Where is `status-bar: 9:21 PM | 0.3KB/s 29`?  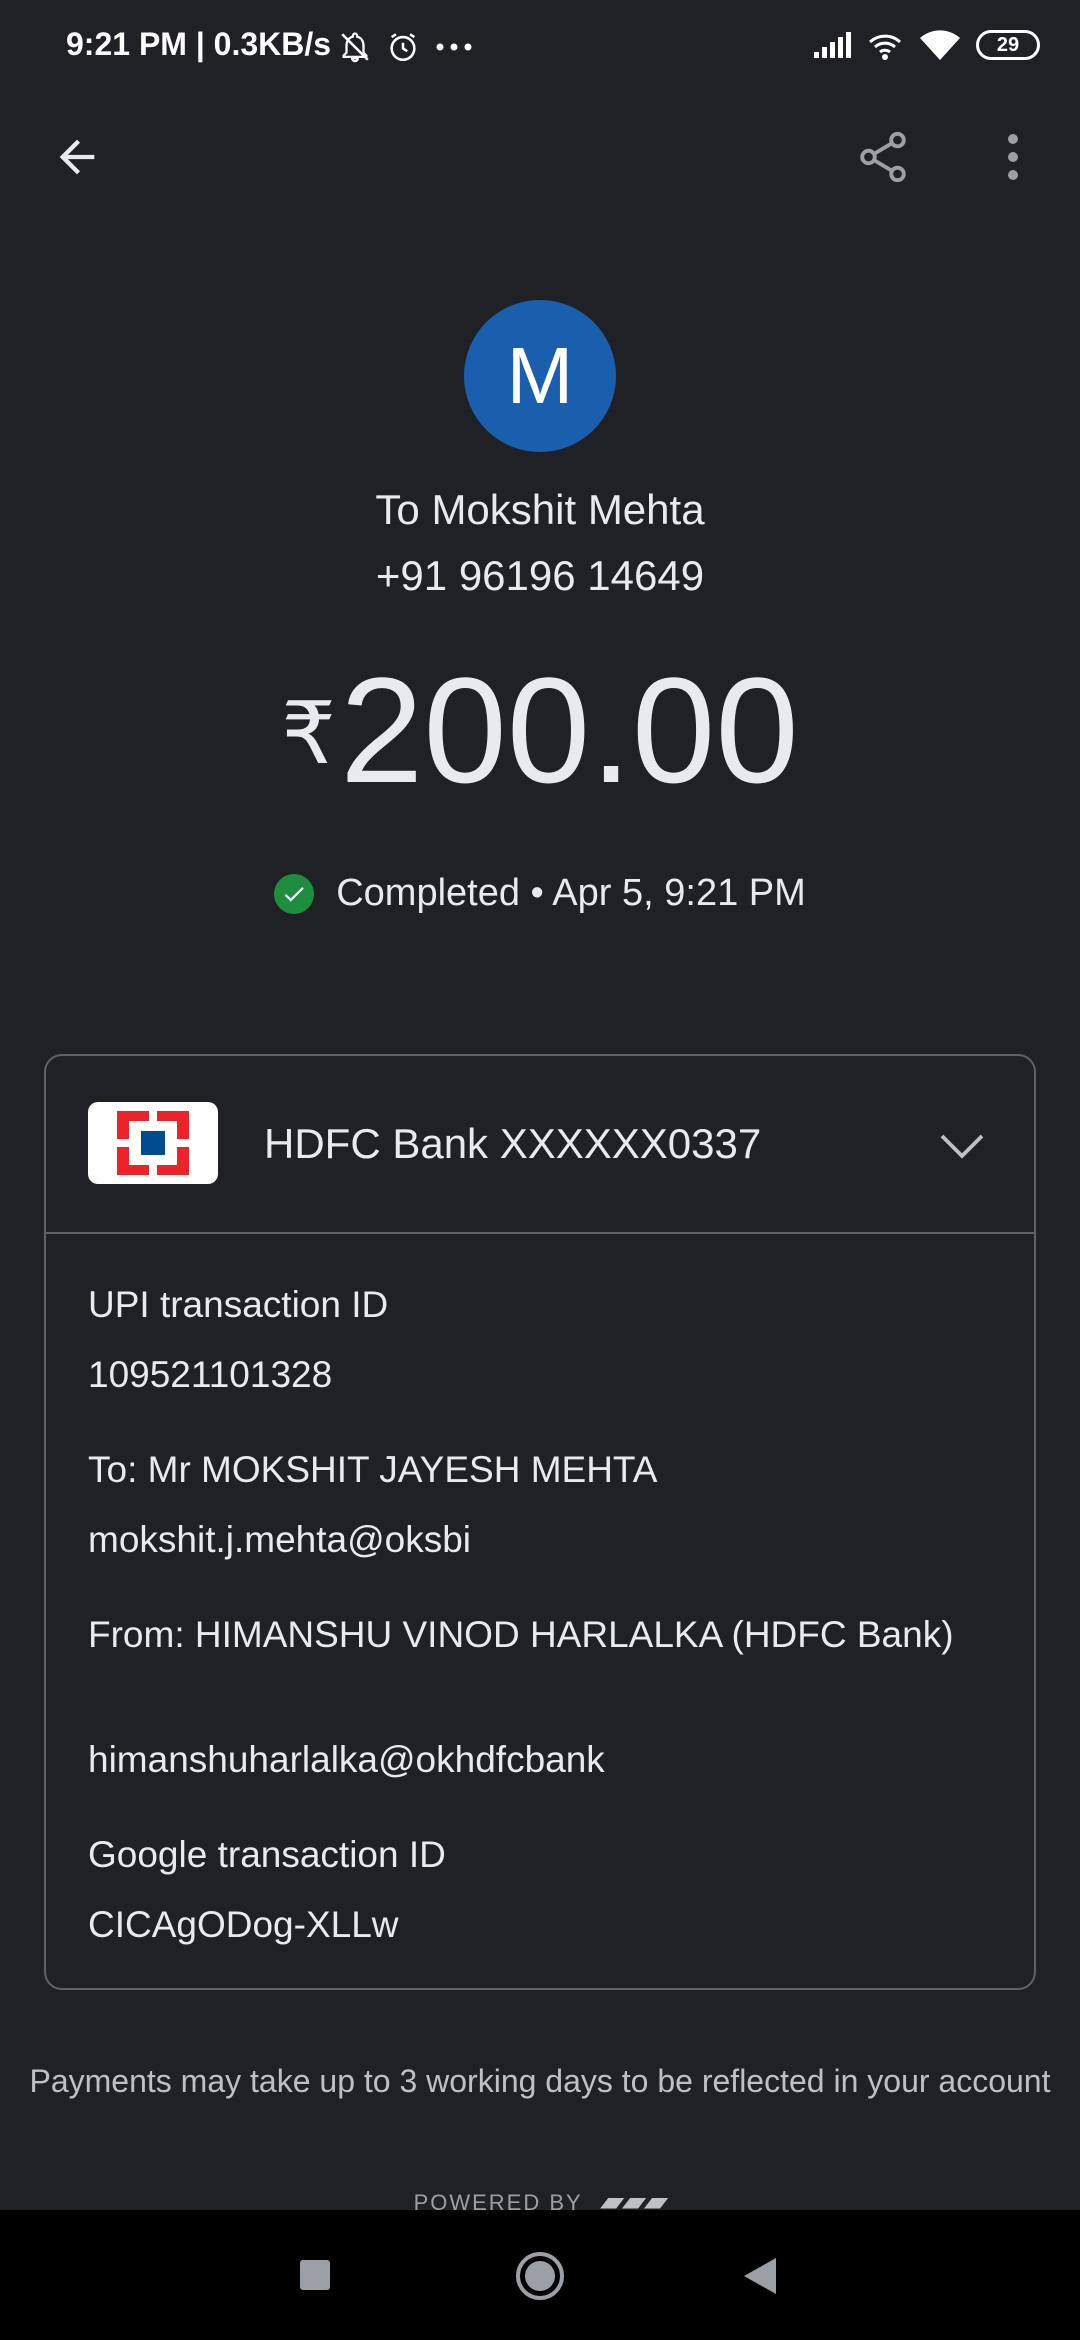
status-bar: 9:21 PM | 0.3KB/s 29 is located at coordinates (540, 50).